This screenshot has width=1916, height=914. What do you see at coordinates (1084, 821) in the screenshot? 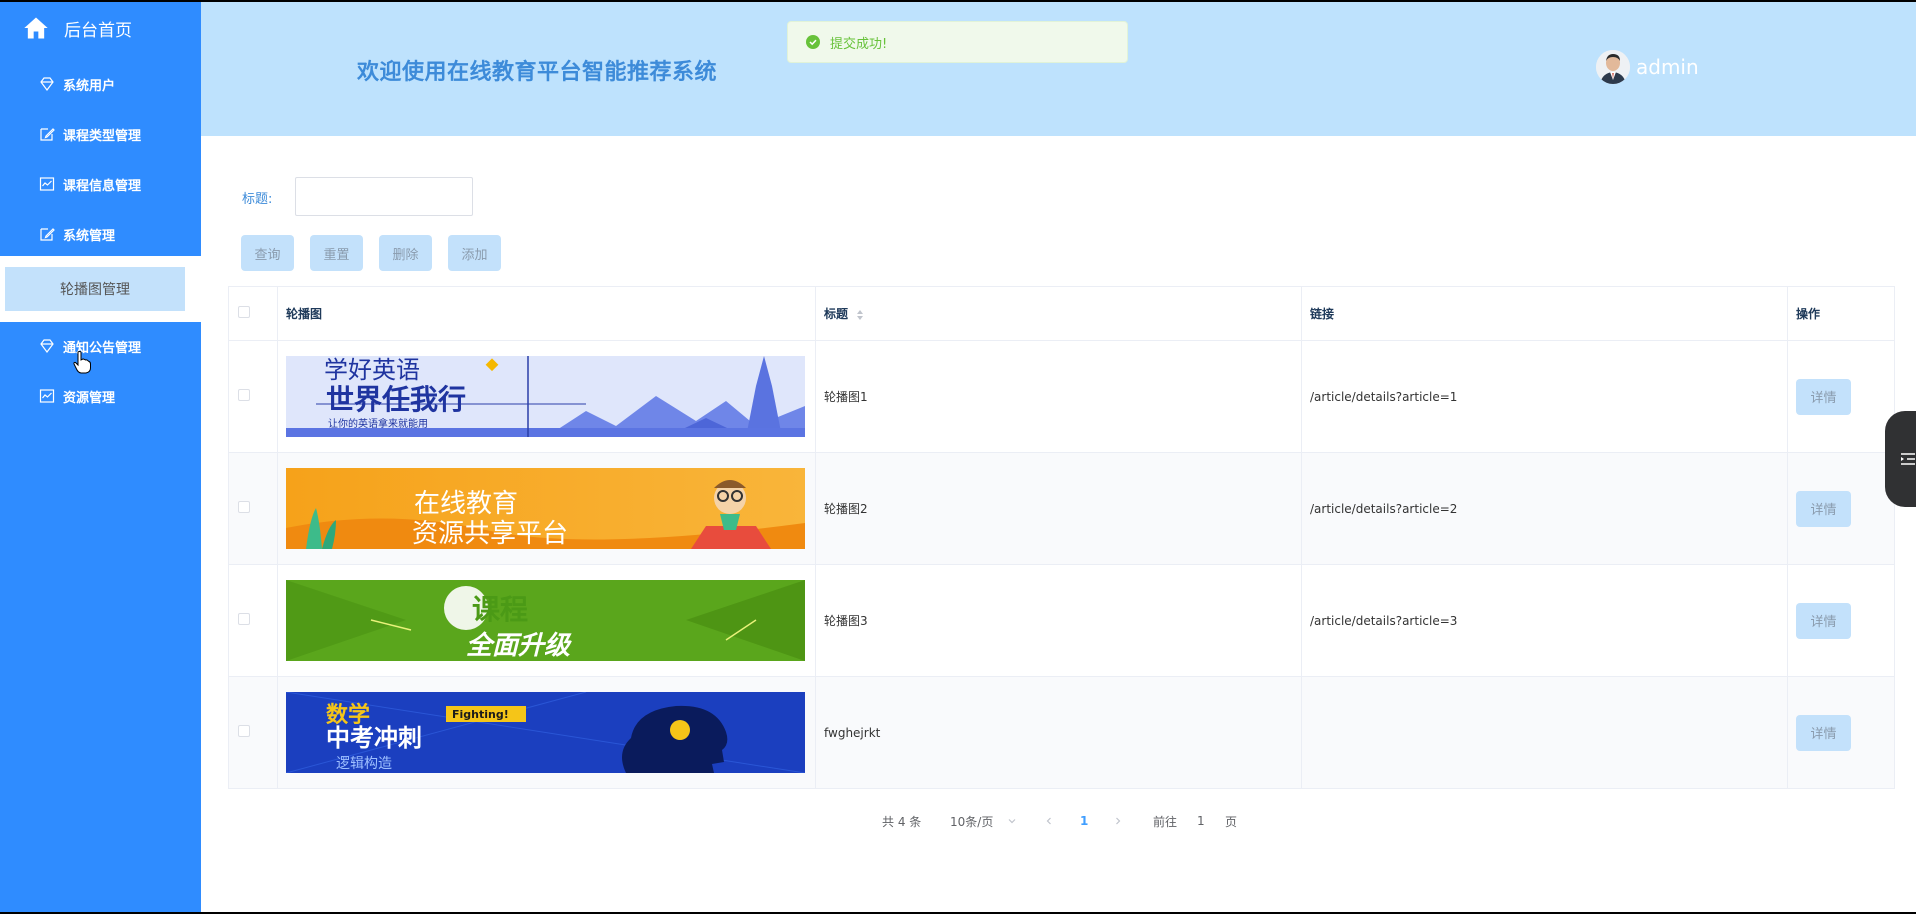
I see `page-number-current: 1` at bounding box center [1084, 821].